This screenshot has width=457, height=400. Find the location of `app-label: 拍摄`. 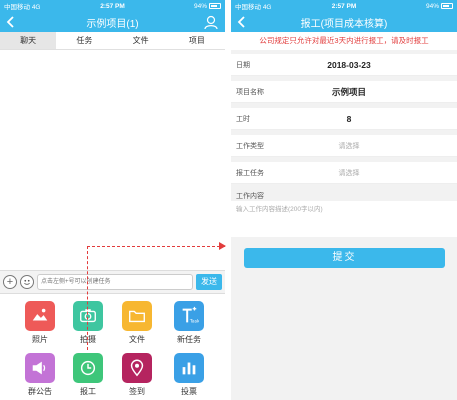

app-label: 拍摄 is located at coordinates (88, 339).